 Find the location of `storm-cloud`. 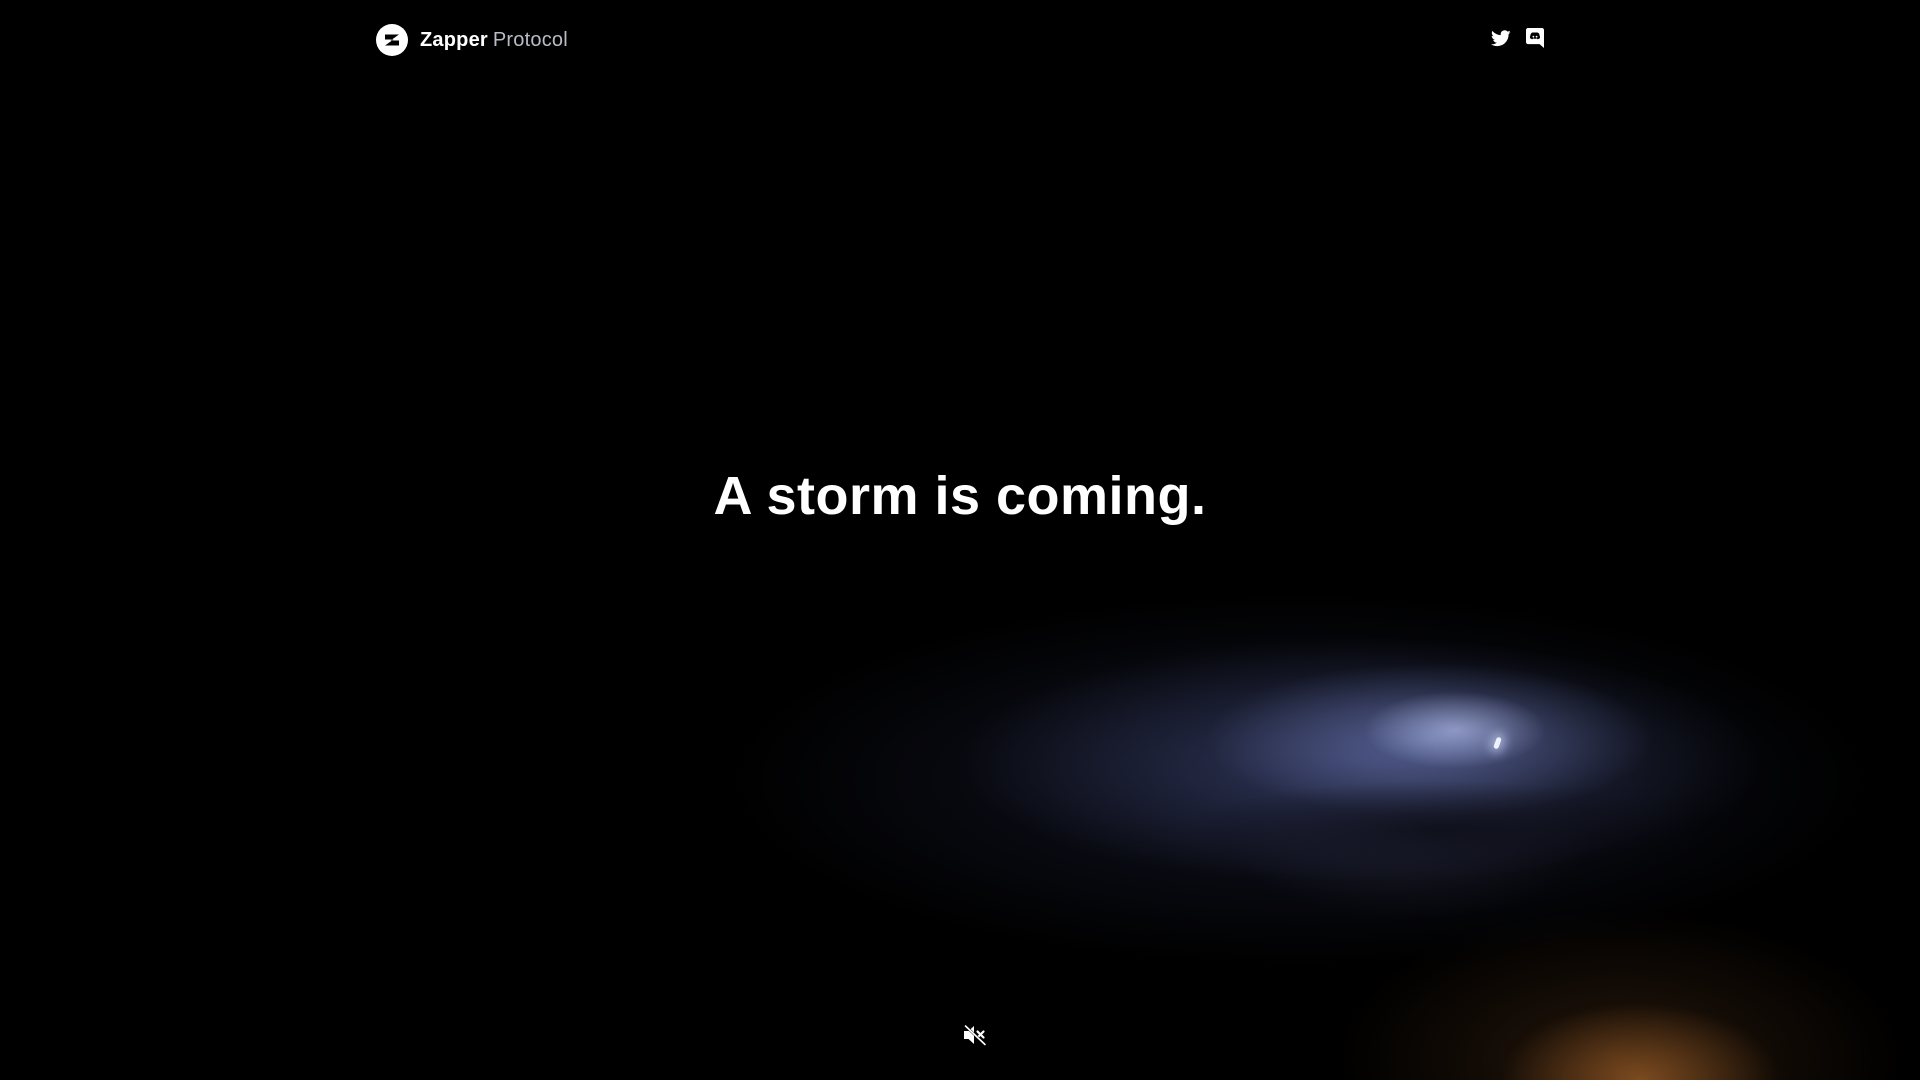

storm-cloud is located at coordinates (1440, 830).